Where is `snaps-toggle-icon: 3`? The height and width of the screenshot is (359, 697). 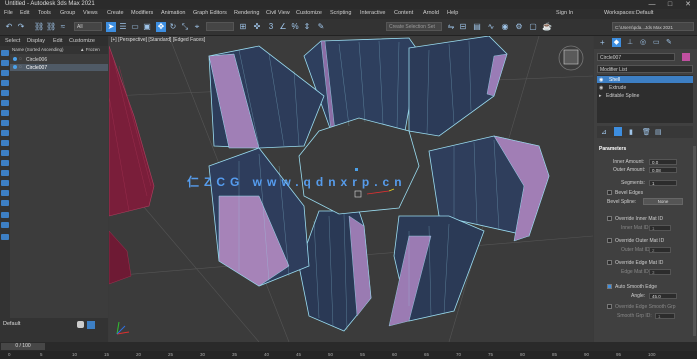
snaps-toggle-icon: 3 is located at coordinates (271, 27).